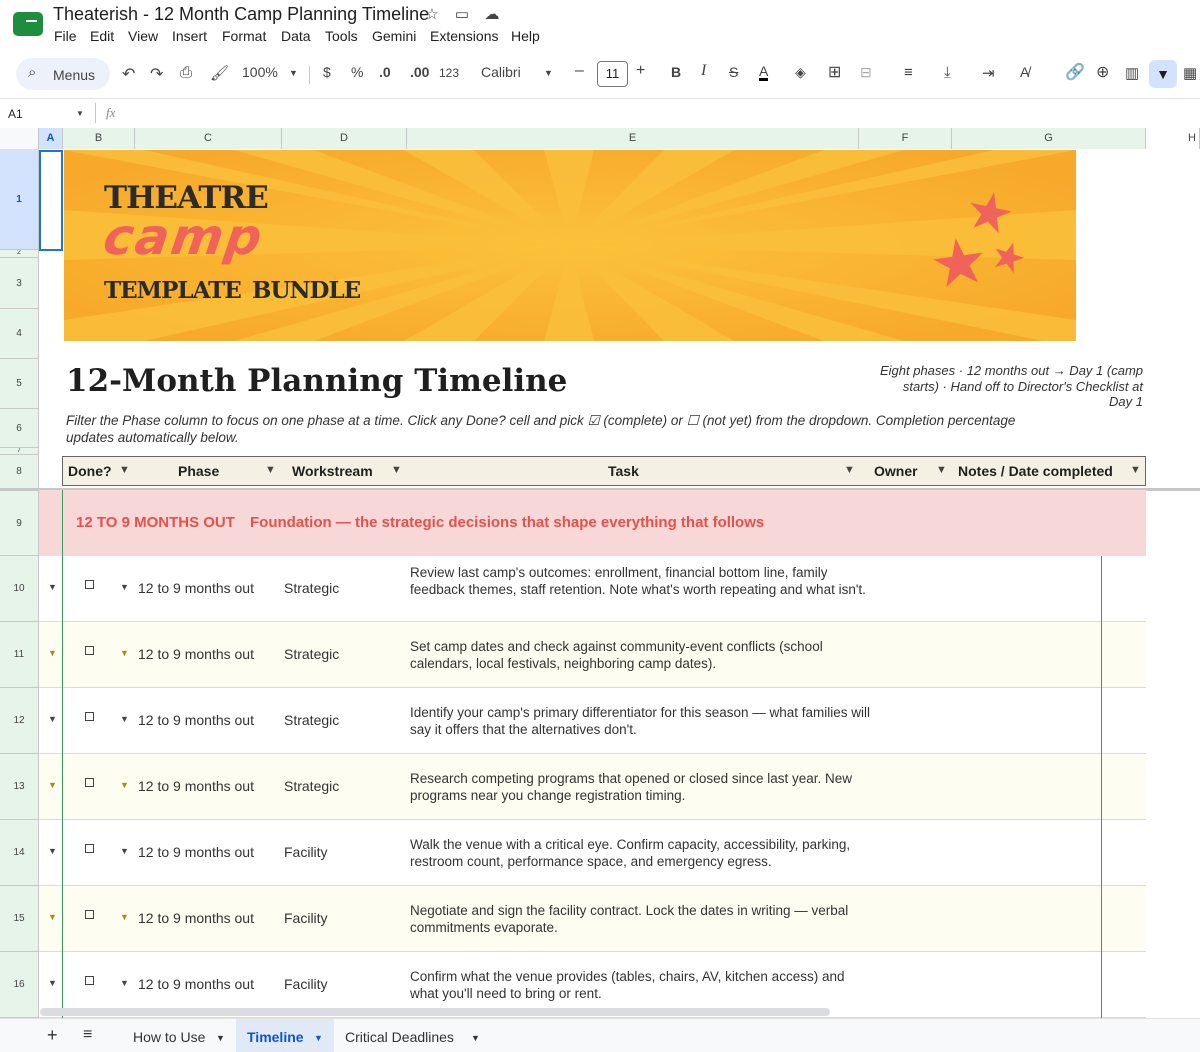 This screenshot has height=1052, width=1200. What do you see at coordinates (19, 655) in the screenshot?
I see `row-header-11: 11` at bounding box center [19, 655].